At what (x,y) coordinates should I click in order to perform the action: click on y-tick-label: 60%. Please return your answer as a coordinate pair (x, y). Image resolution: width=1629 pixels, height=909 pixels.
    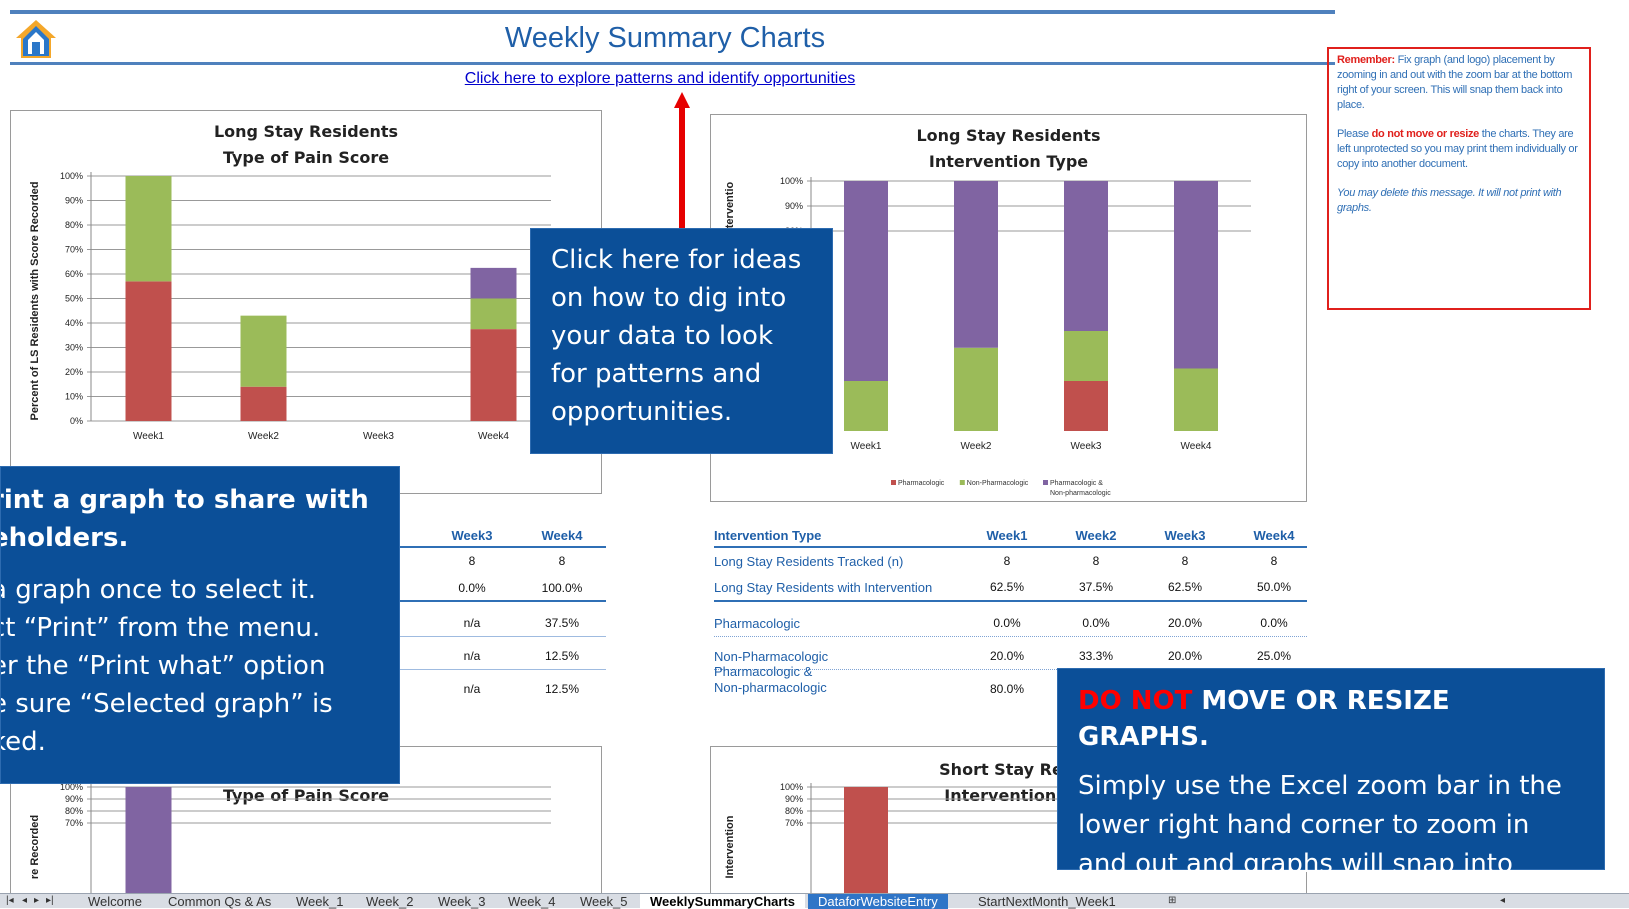
    Looking at the image, I should click on (74, 274).